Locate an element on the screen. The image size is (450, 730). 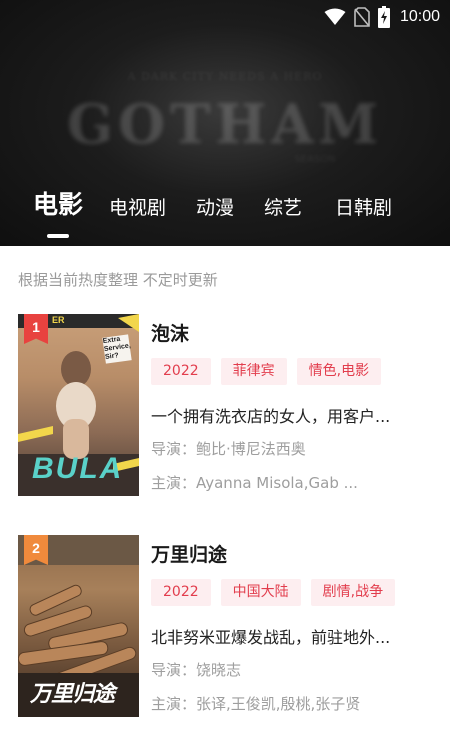
tab-anime: 动漫 is located at coordinates (215, 208).